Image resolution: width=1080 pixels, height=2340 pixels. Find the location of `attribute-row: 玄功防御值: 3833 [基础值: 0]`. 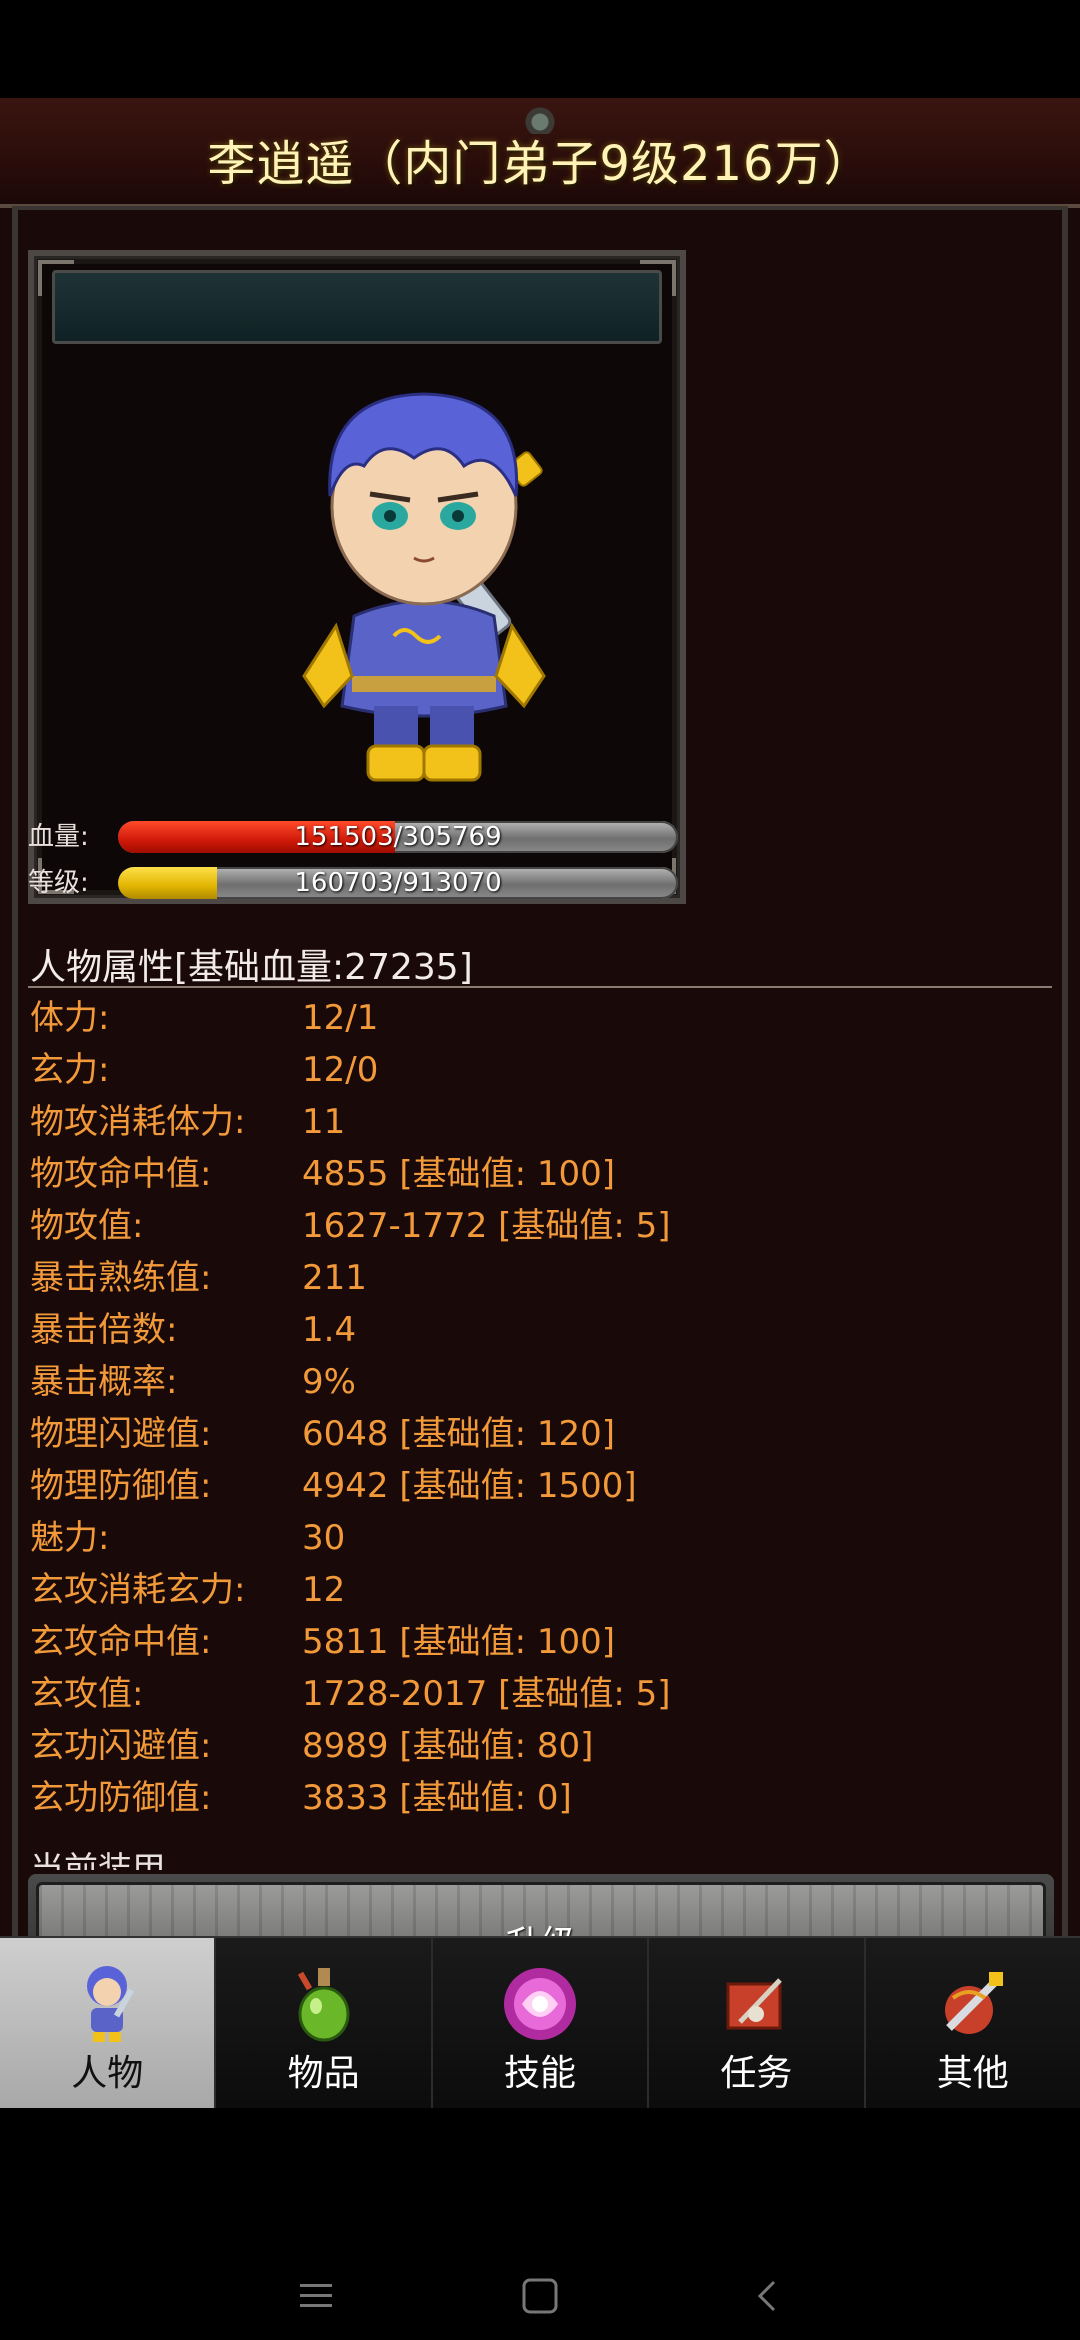

attribute-row: 玄功防御值: 3833 [基础值: 0] is located at coordinates (530, 1798).